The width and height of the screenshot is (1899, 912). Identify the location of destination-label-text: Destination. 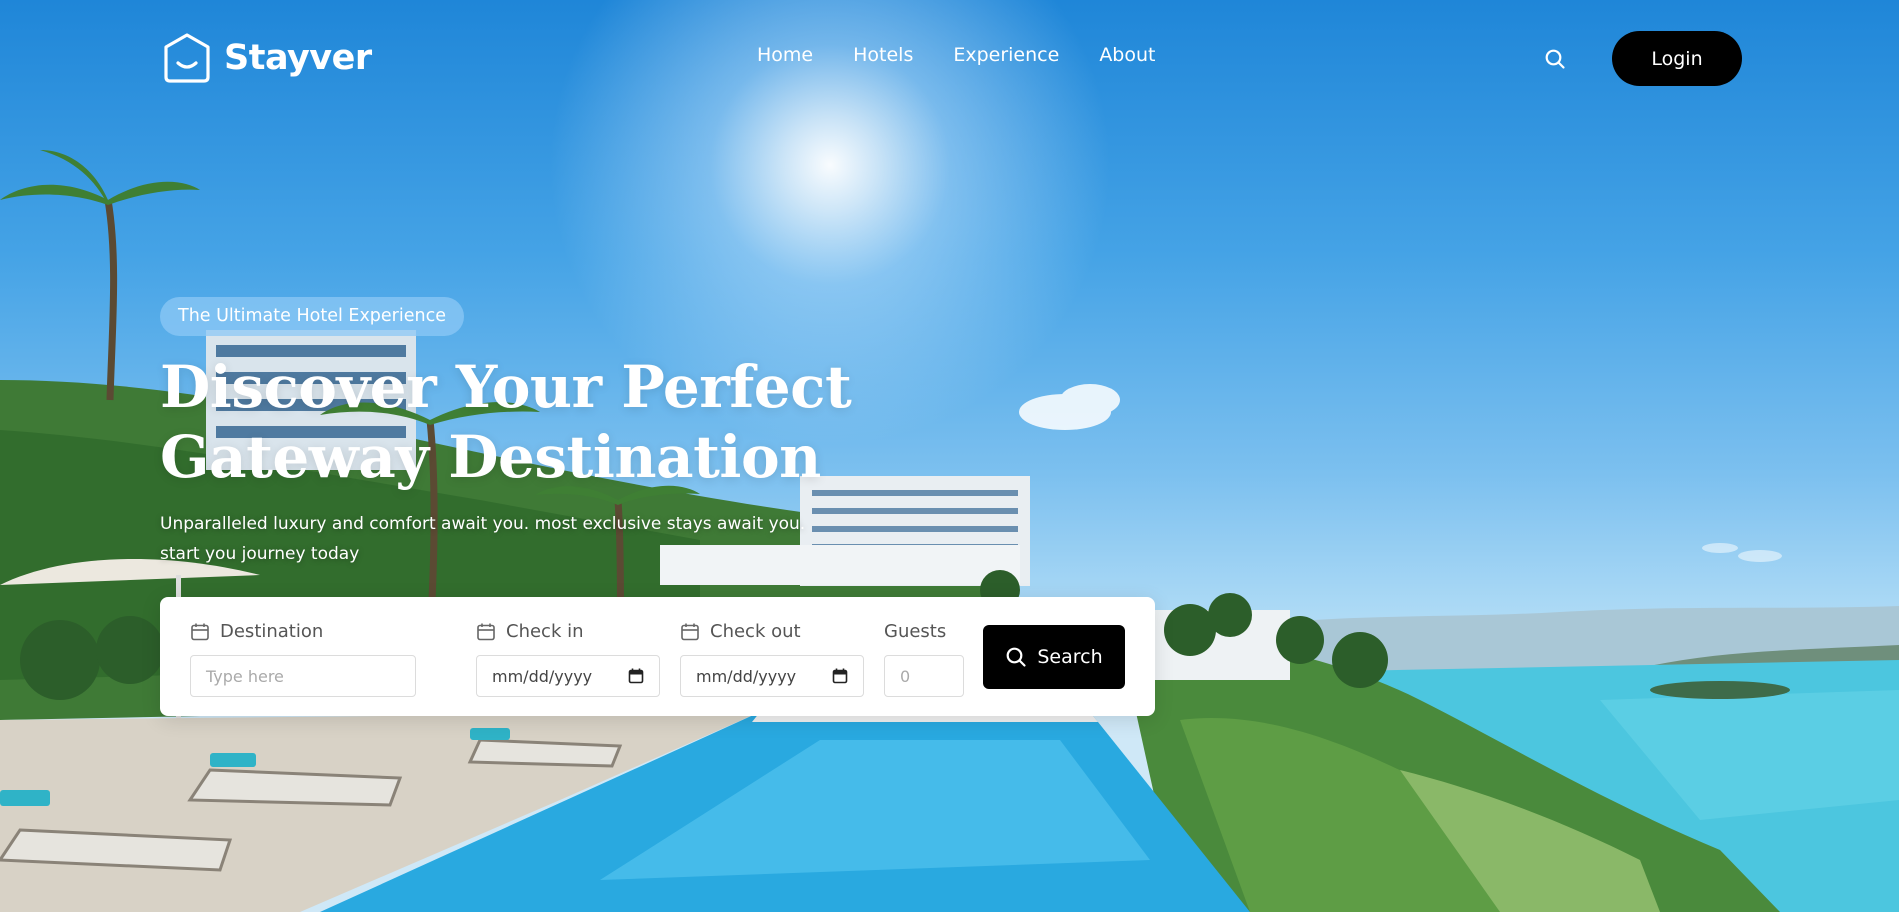
(272, 631).